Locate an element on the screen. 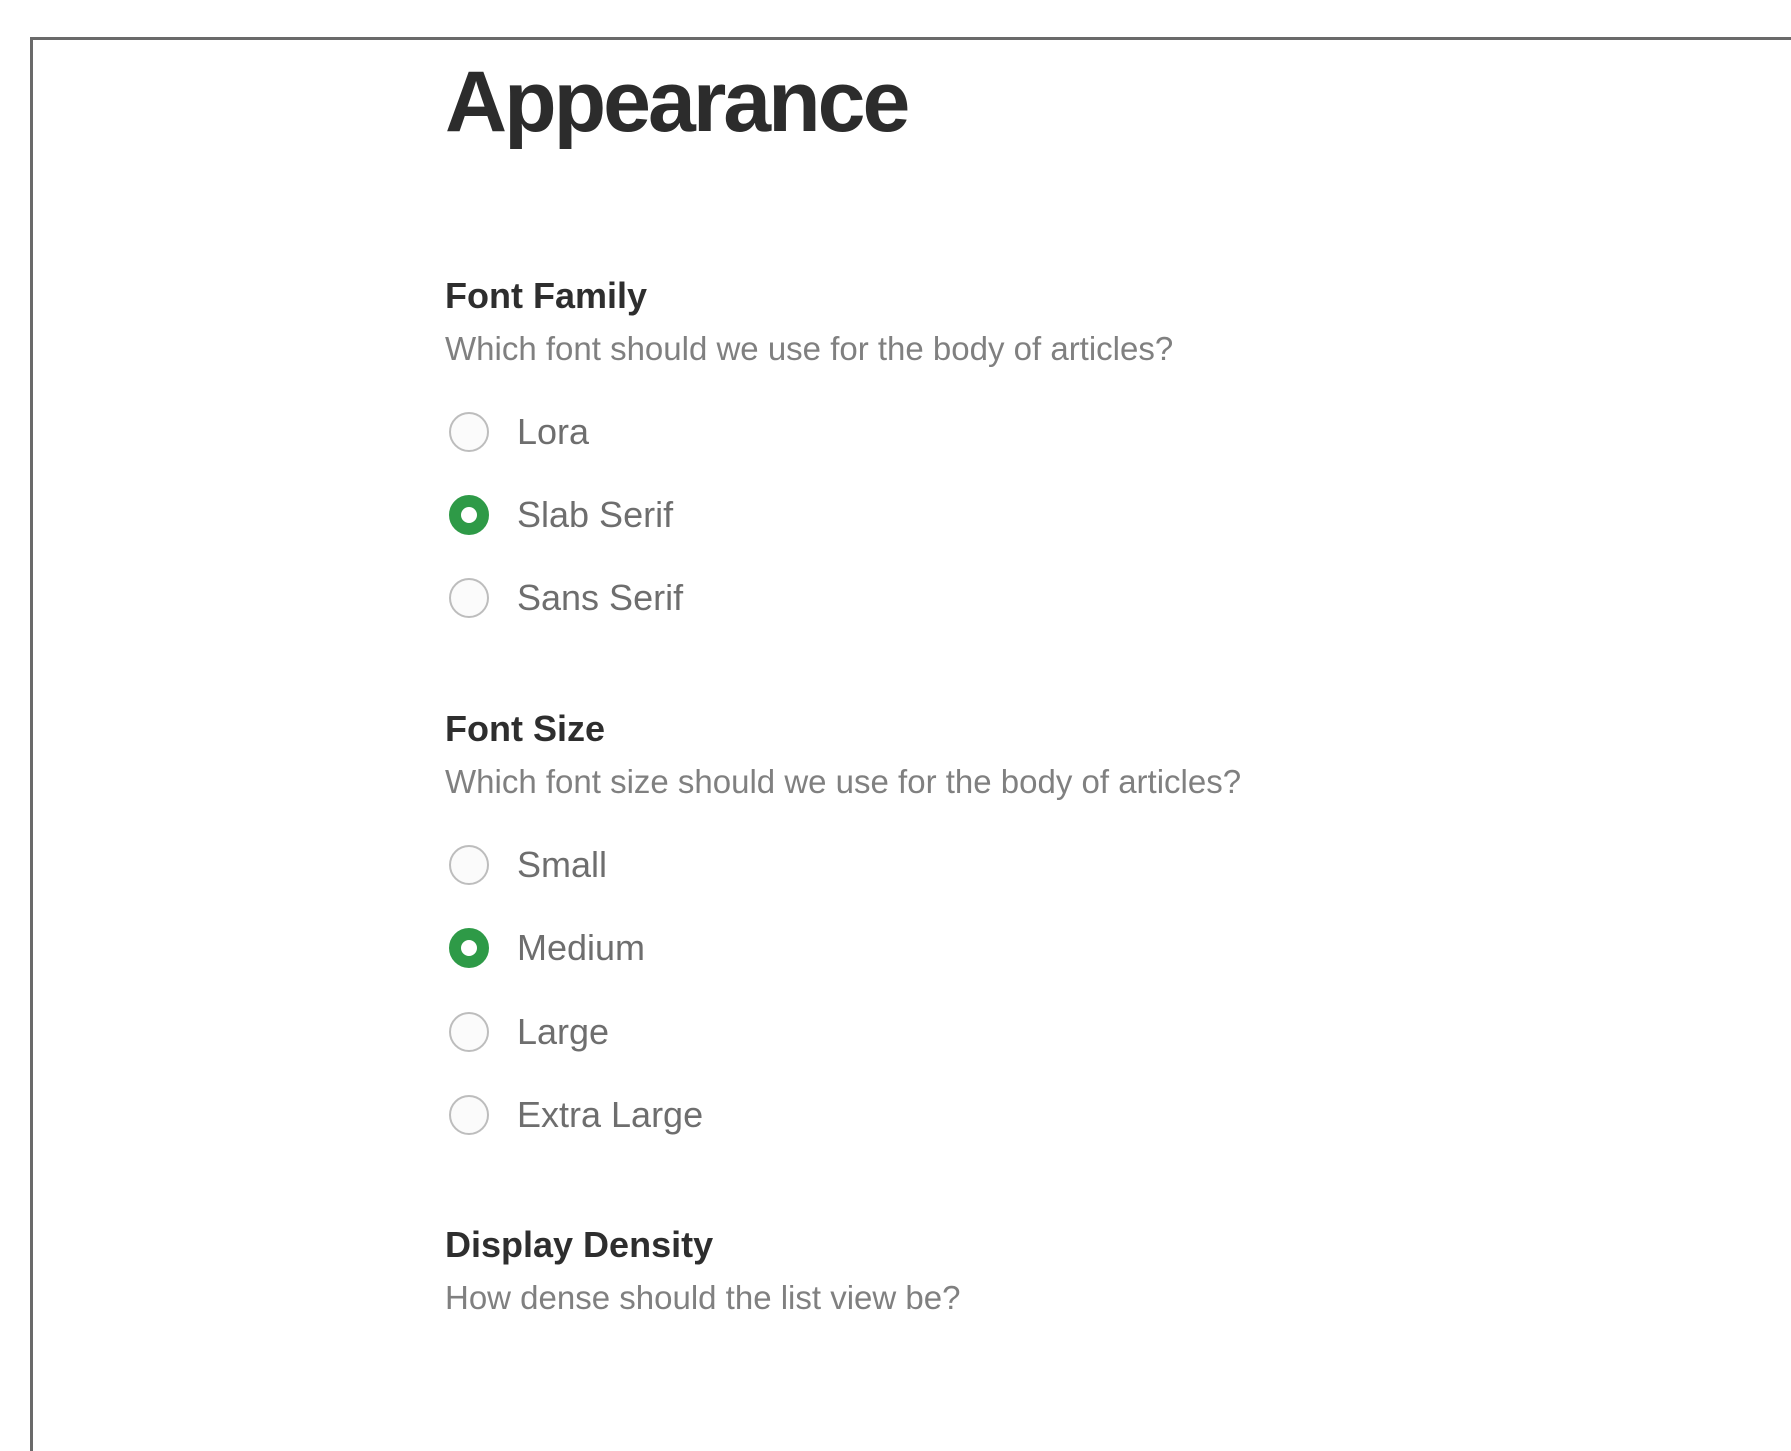  font-size-option-medium: Medium is located at coordinates (545, 948).